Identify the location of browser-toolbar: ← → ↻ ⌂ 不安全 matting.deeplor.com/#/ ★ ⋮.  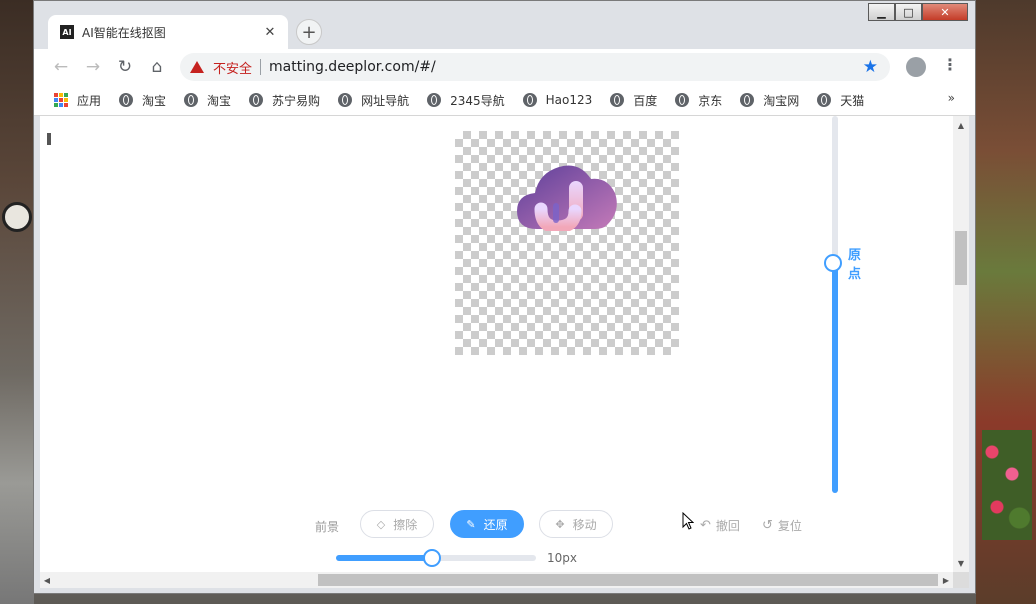
(504, 67).